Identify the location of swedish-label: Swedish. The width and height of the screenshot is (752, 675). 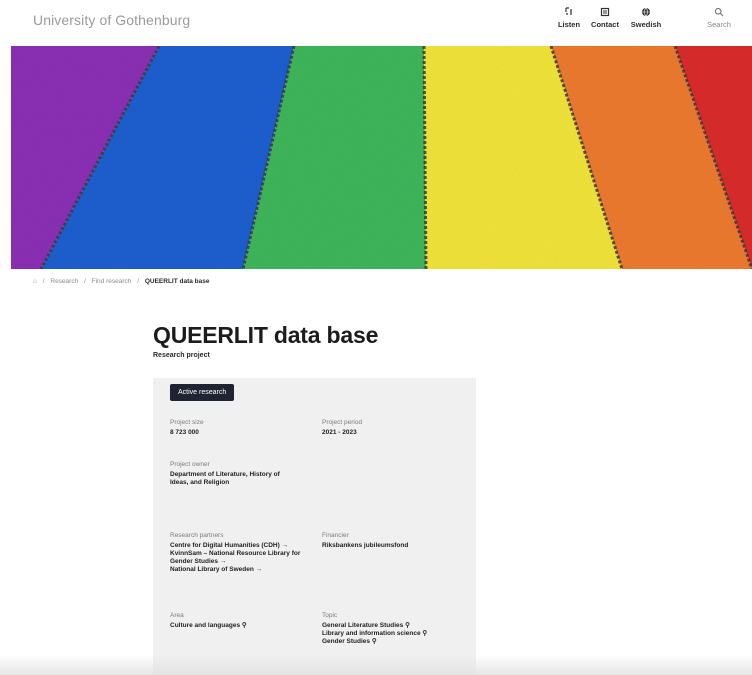
(646, 24).